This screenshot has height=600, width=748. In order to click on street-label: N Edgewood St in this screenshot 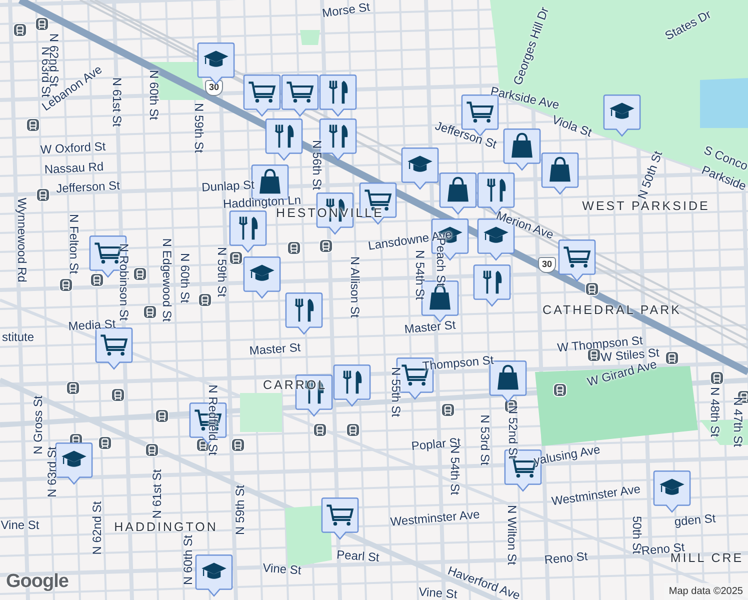, I will do `click(167, 280)`.